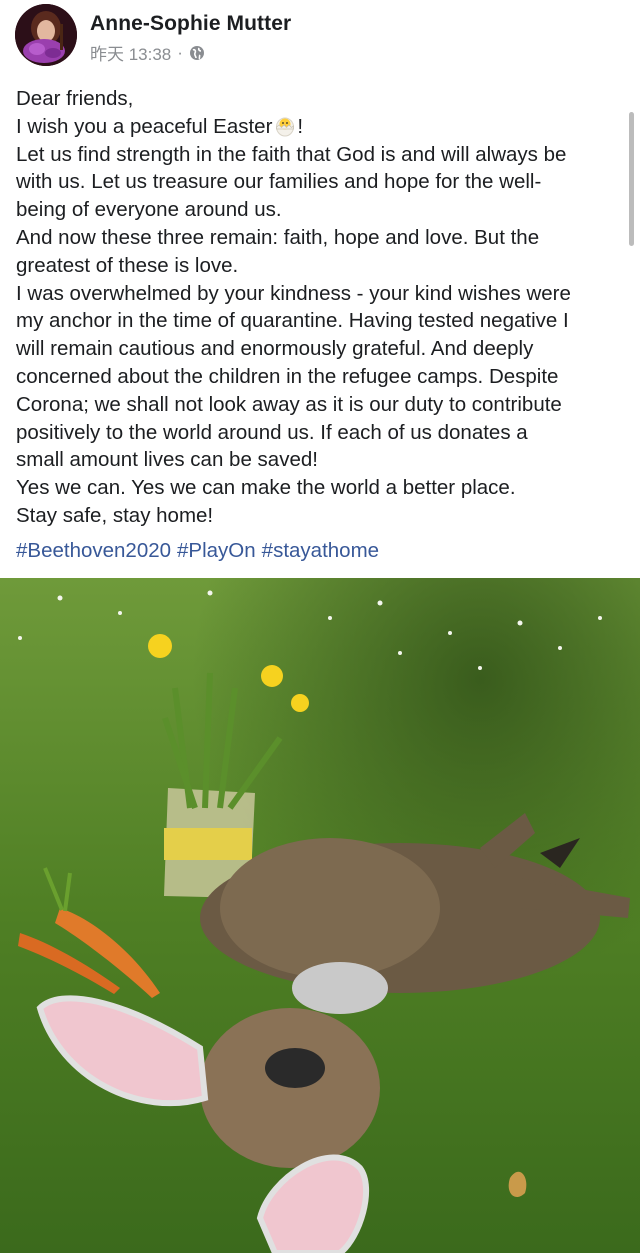  I want to click on hatching-chick-icon, so click(285, 126).